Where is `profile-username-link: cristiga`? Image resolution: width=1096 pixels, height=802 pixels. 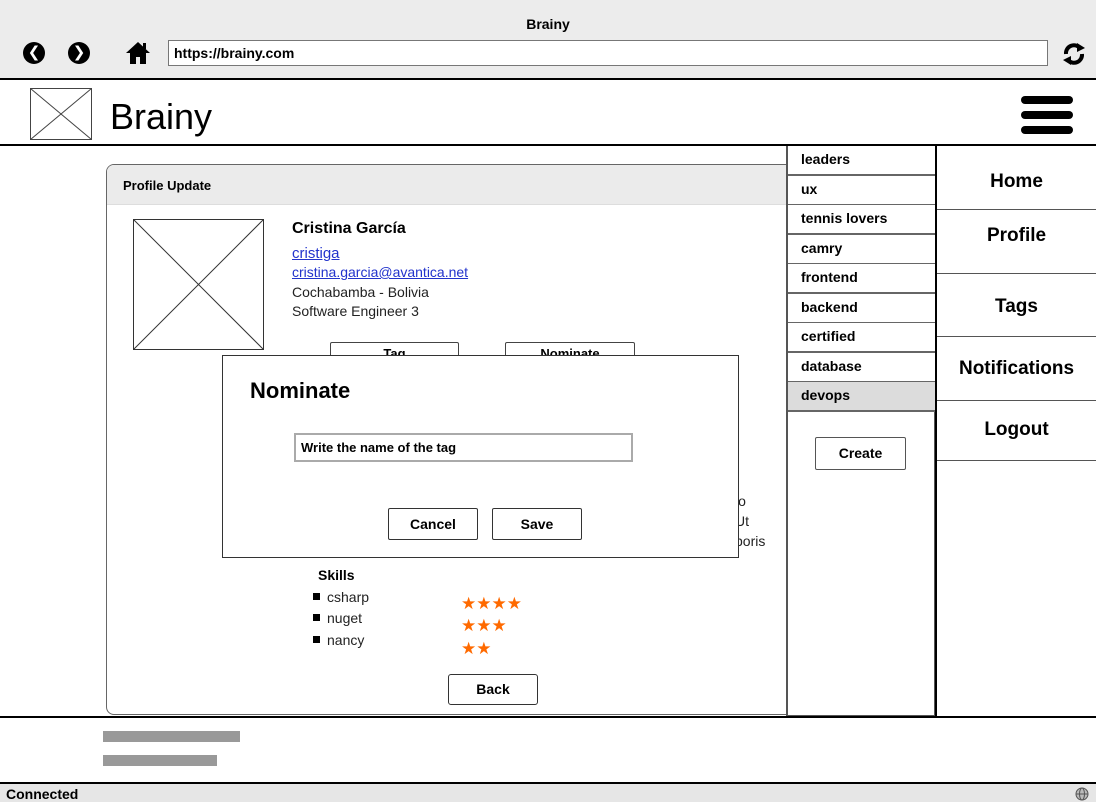
profile-username-link: cristiga is located at coordinates (316, 253).